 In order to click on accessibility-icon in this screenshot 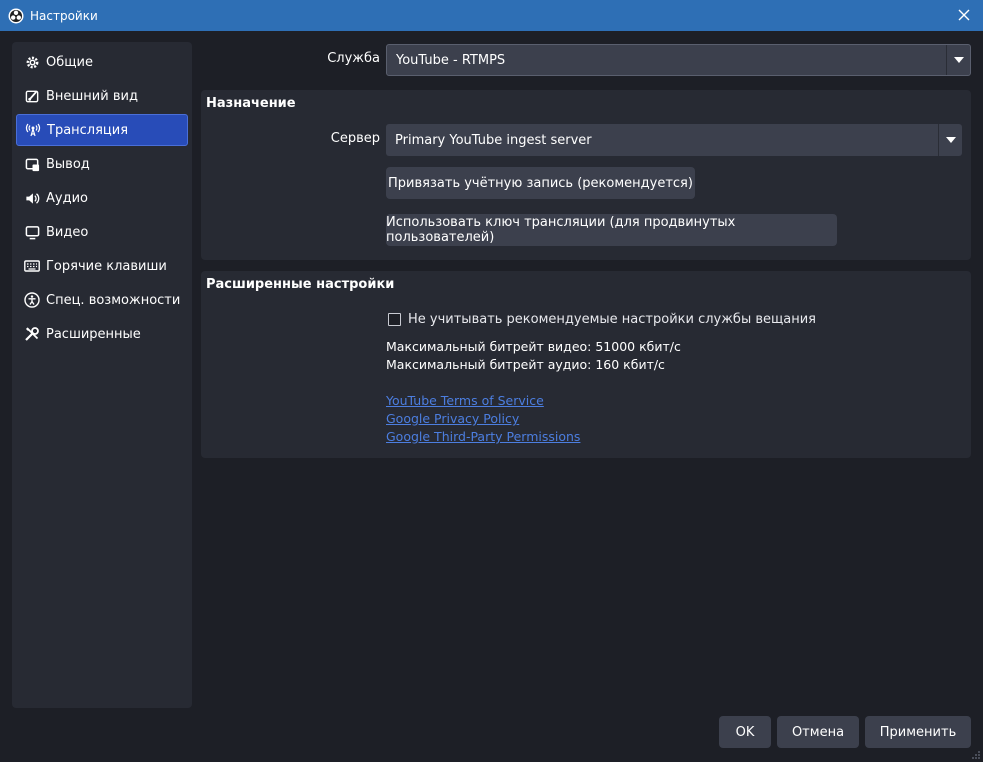, I will do `click(32, 300)`.